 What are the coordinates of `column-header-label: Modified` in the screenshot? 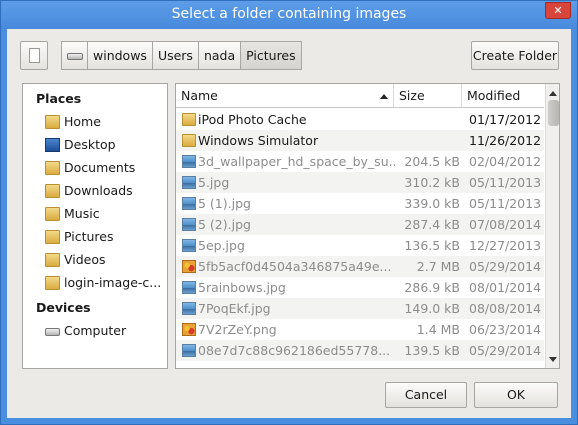 It's located at (494, 95).